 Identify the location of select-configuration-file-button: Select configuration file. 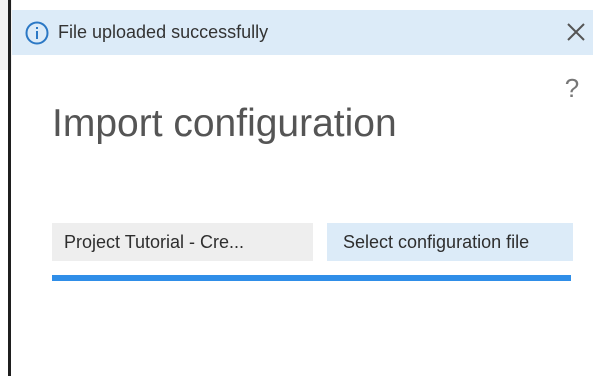
(450, 242).